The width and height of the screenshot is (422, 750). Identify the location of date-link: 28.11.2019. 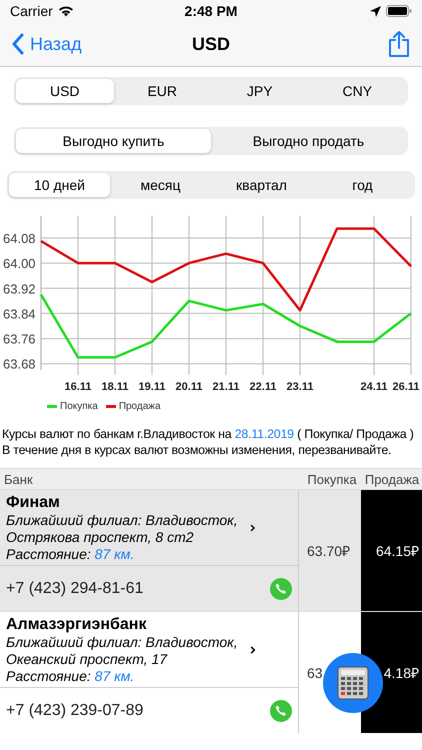
(264, 434).